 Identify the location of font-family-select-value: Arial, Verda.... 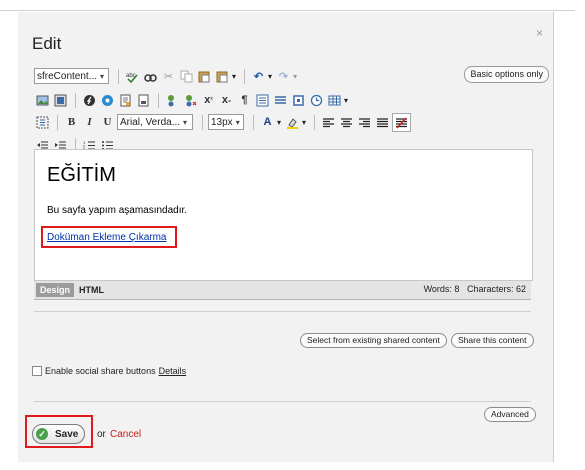
(150, 122).